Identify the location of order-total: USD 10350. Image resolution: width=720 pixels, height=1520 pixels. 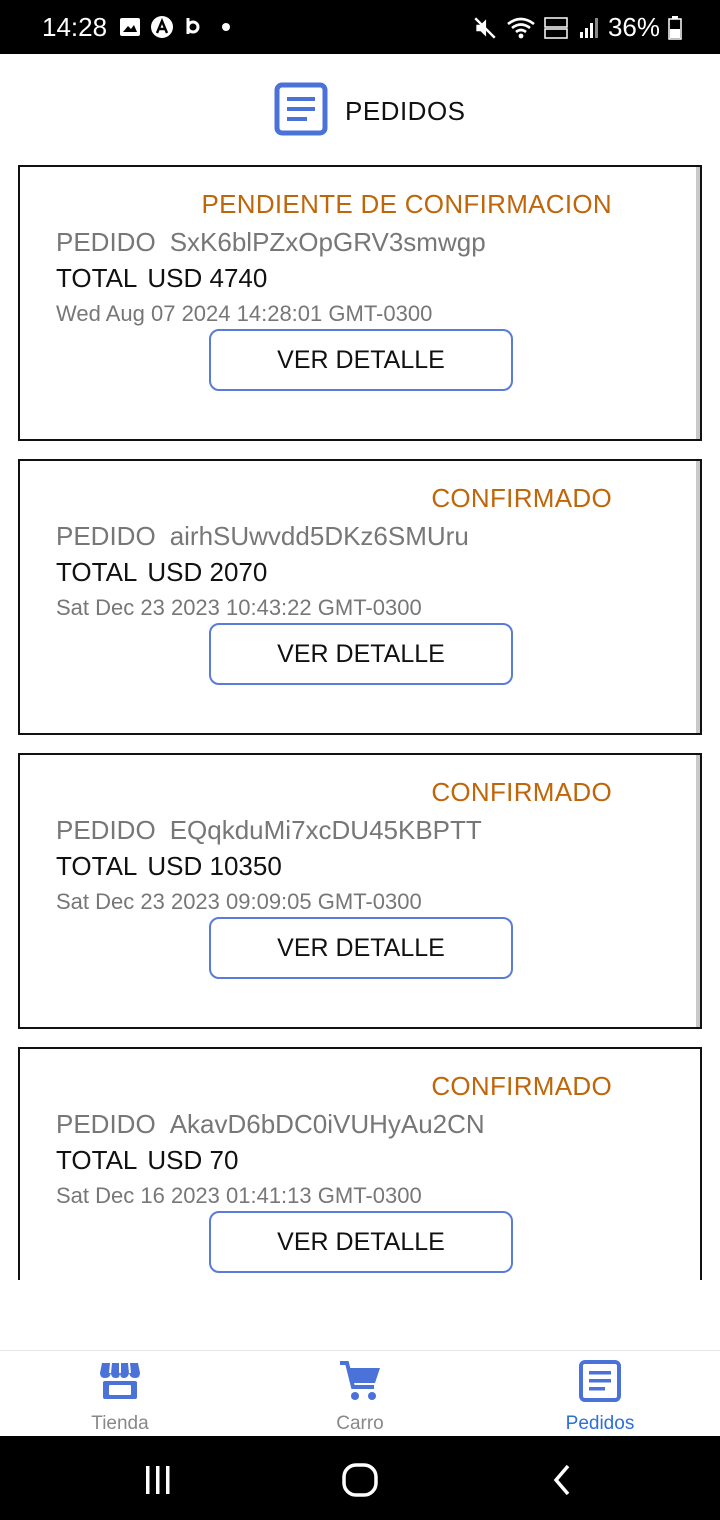
(214, 866).